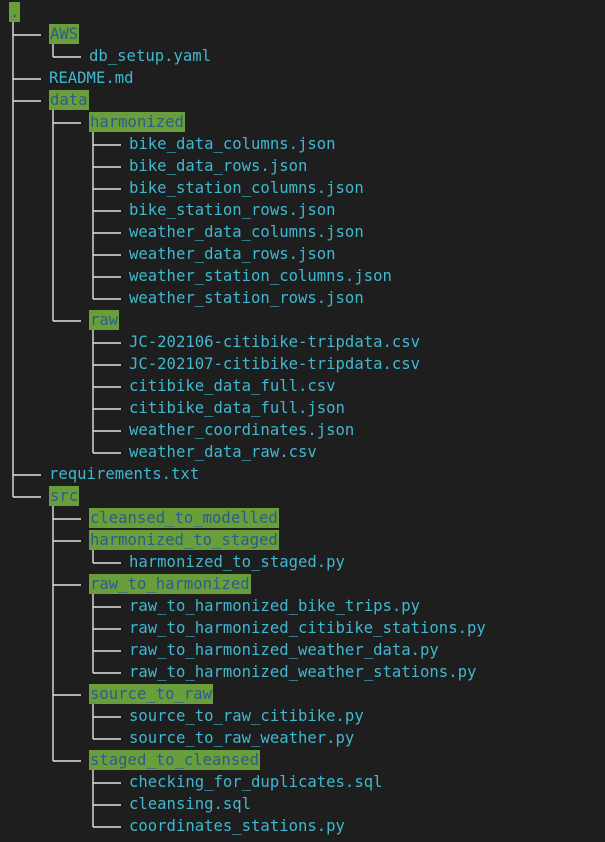 This screenshot has width=605, height=842. What do you see at coordinates (170, 584) in the screenshot?
I see `folder-entry: raw_to_harmonized` at bounding box center [170, 584].